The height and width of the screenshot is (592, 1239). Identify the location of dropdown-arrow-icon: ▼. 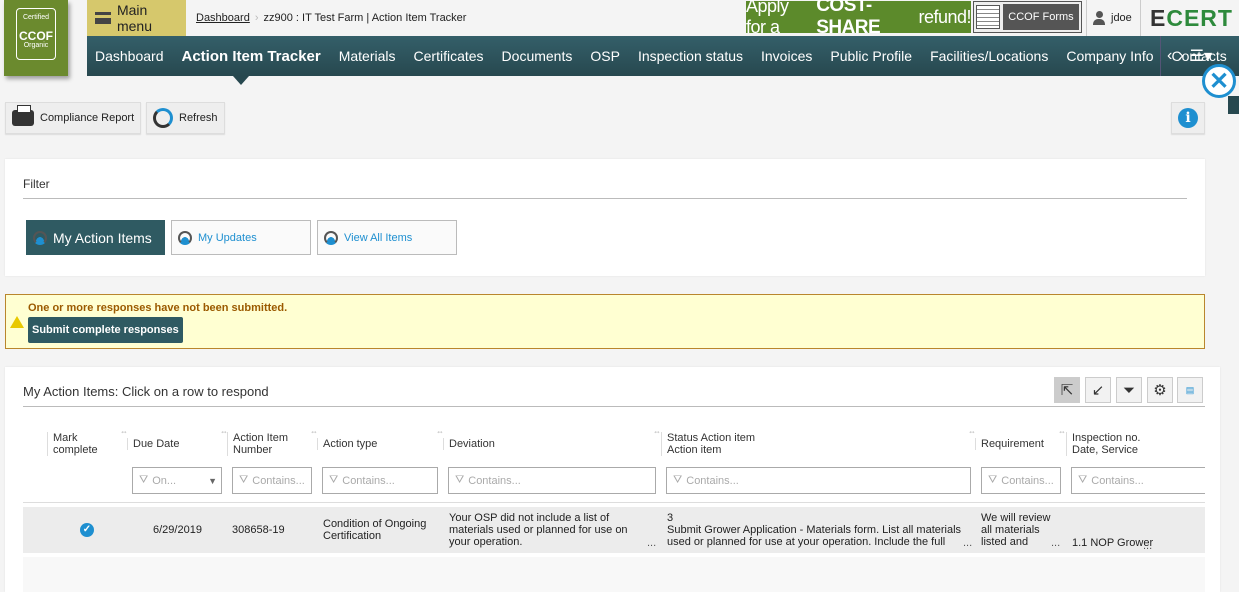
(212, 480).